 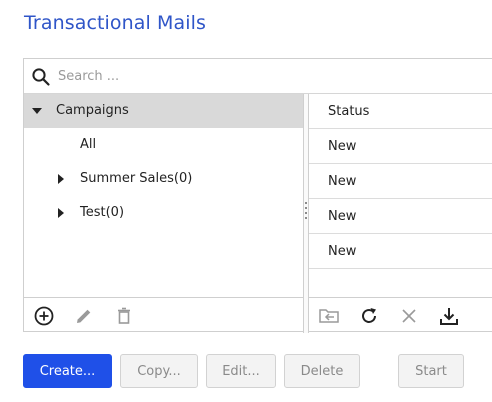 I want to click on tree-item-label: Test(0), so click(x=102, y=212).